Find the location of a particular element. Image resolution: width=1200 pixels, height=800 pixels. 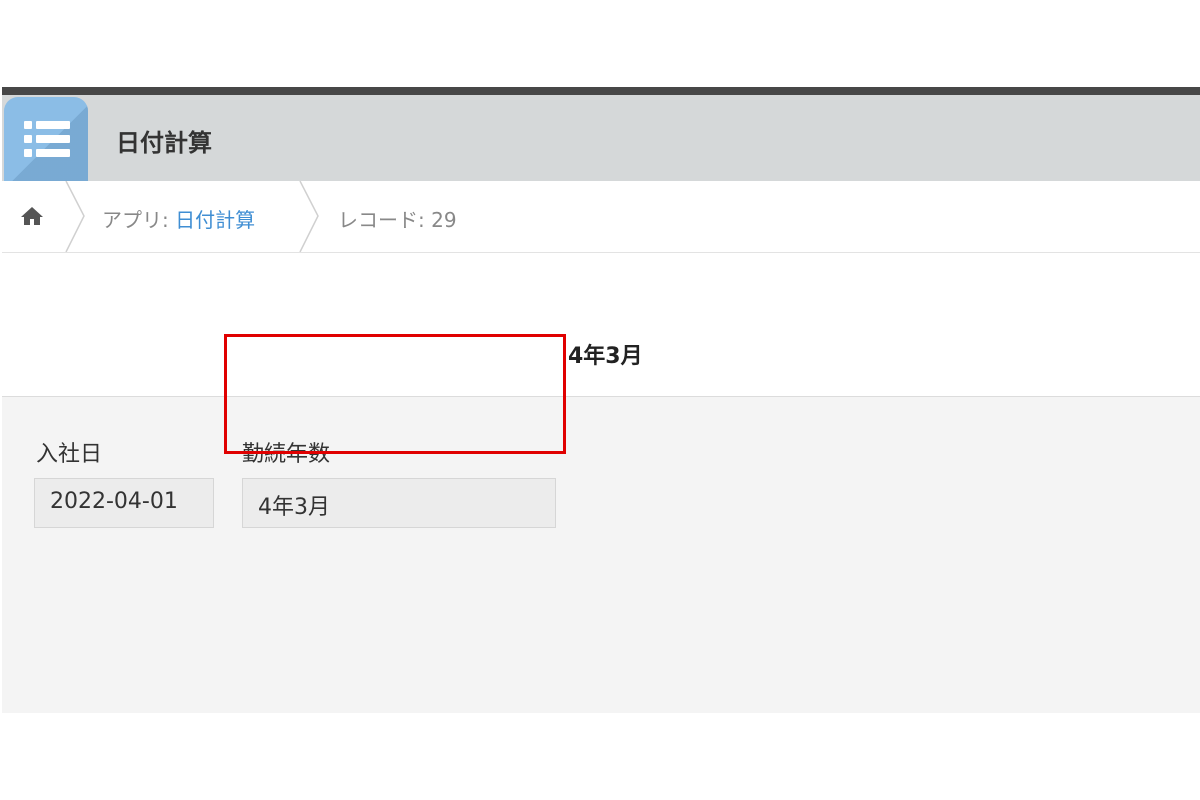

years-of-service-value: 4年3月 is located at coordinates (399, 503).